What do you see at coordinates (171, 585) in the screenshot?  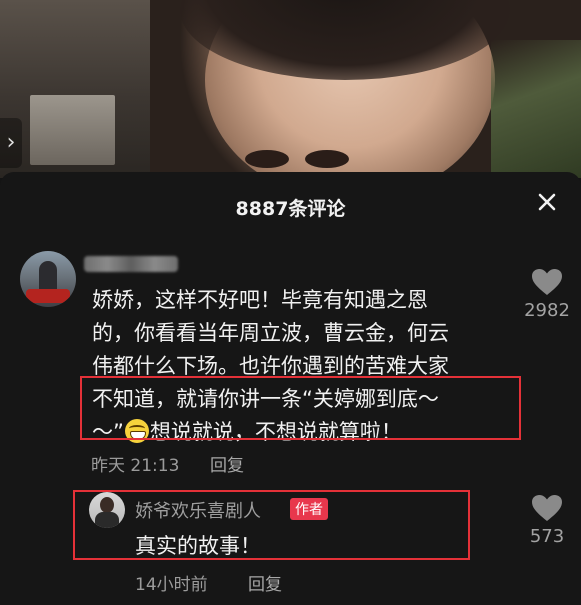 I see `reply-timestamp: 14小时前` at bounding box center [171, 585].